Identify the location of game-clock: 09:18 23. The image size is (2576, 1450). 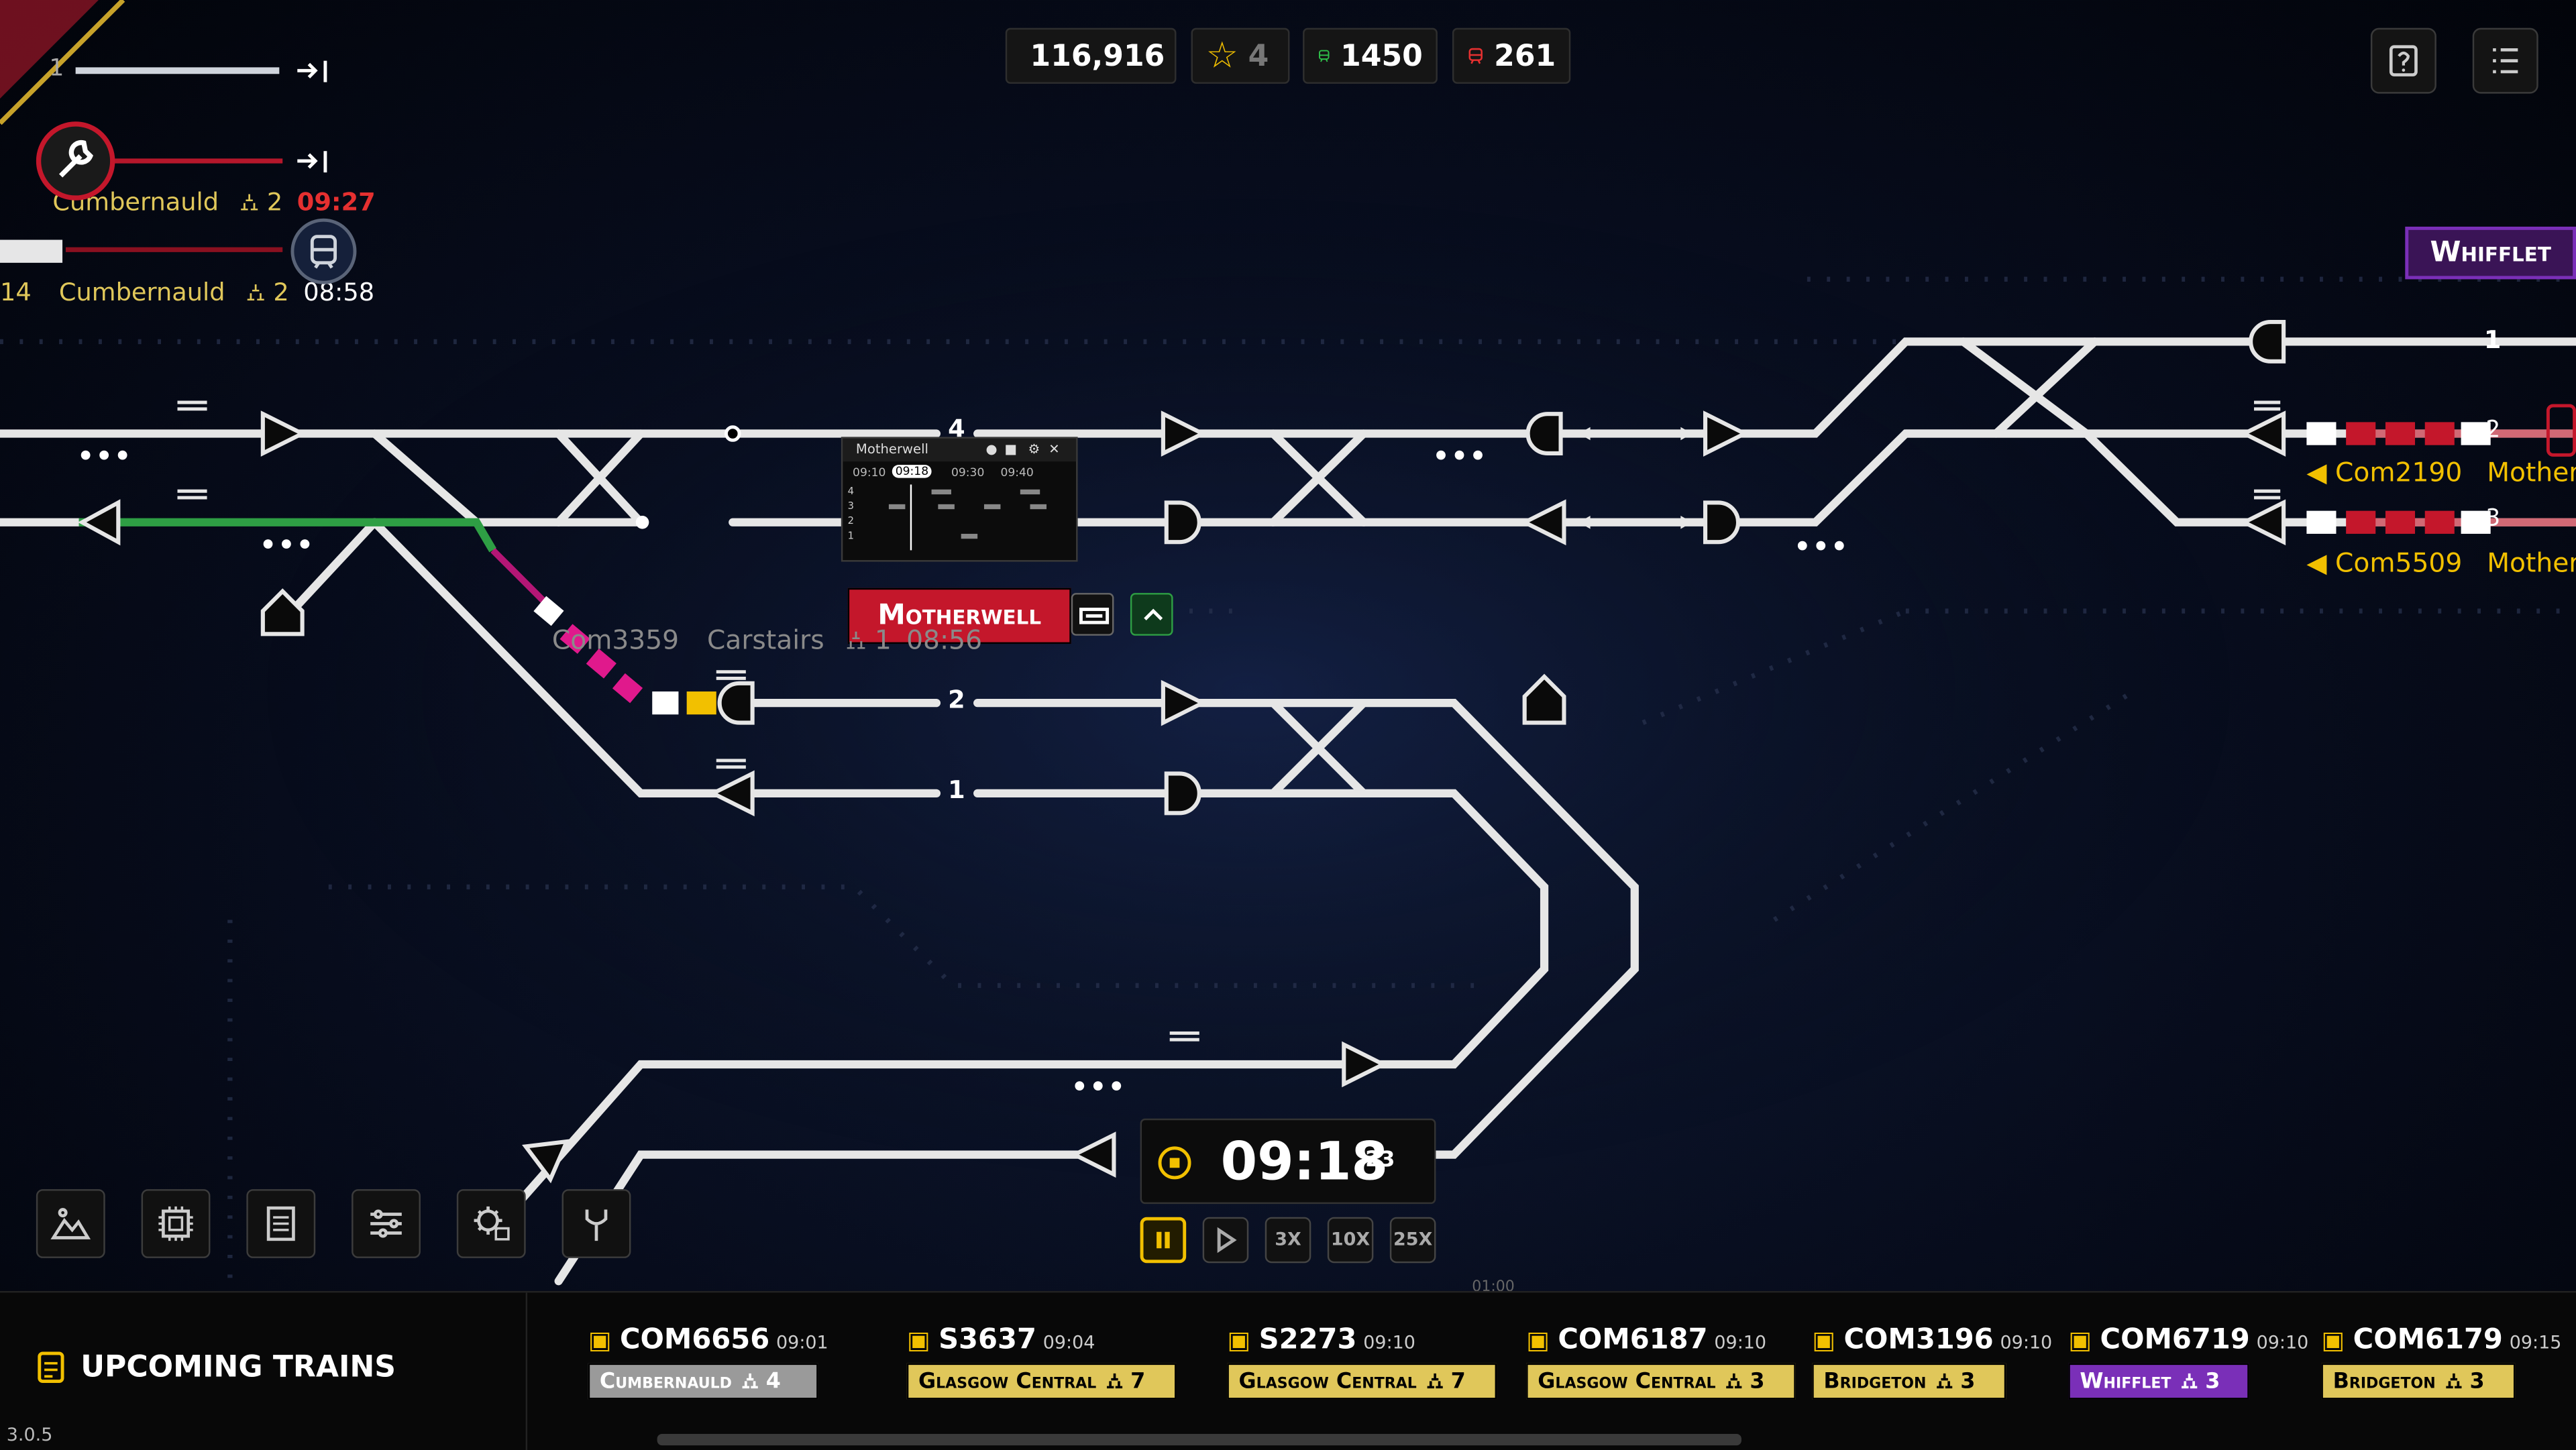
(1288, 1161).